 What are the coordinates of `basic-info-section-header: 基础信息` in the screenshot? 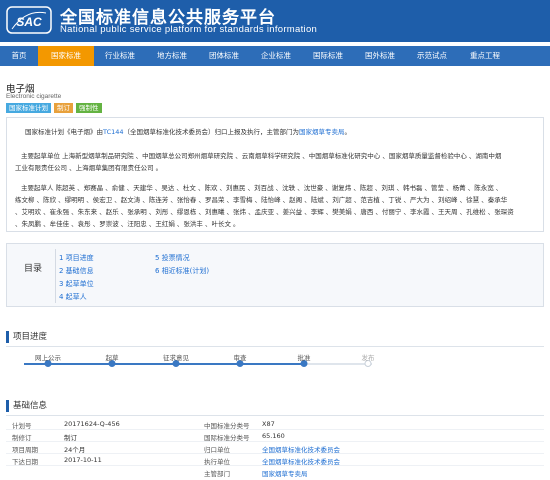 It's located at (275, 407).